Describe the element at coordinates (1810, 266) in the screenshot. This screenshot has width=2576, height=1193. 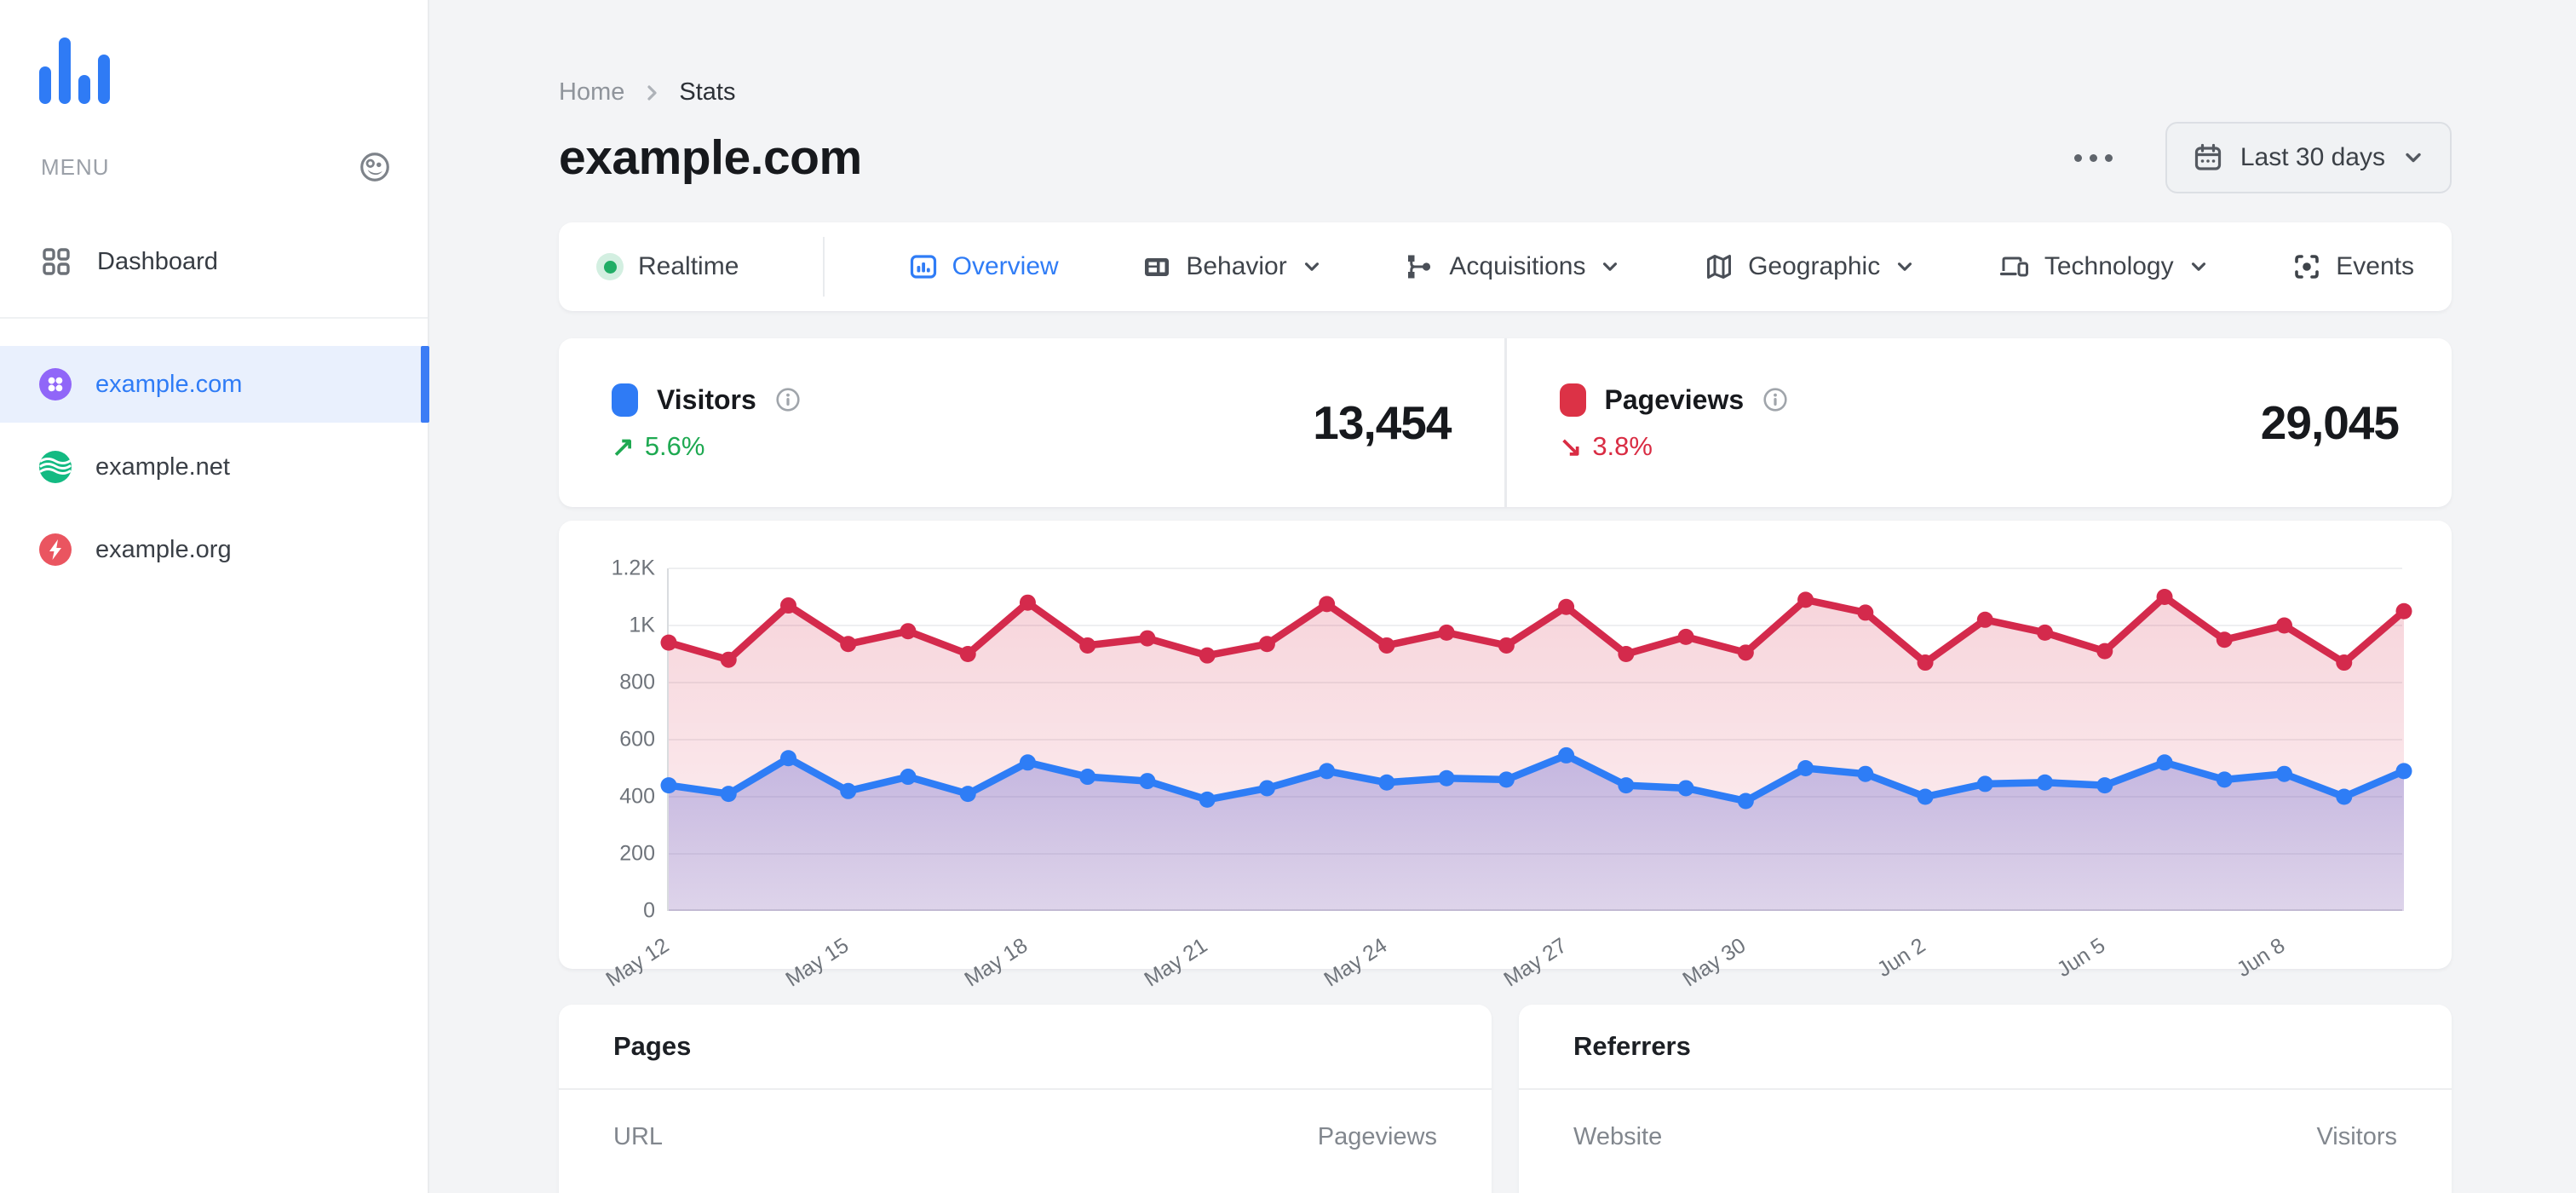
I see `tab-geographic: Geographic` at that location.